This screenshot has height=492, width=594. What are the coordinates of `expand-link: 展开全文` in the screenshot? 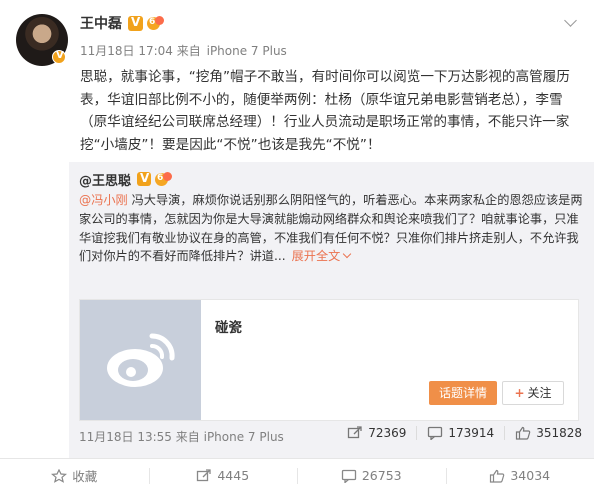 It's located at (321, 256).